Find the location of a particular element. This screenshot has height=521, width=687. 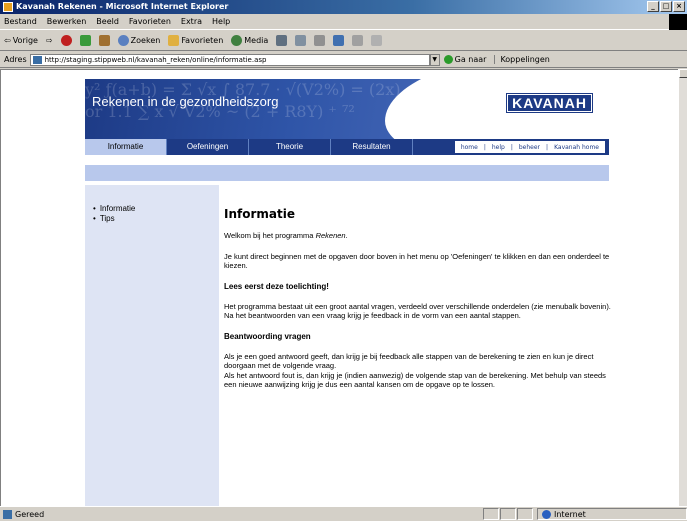

history-button is located at coordinates (282, 40).